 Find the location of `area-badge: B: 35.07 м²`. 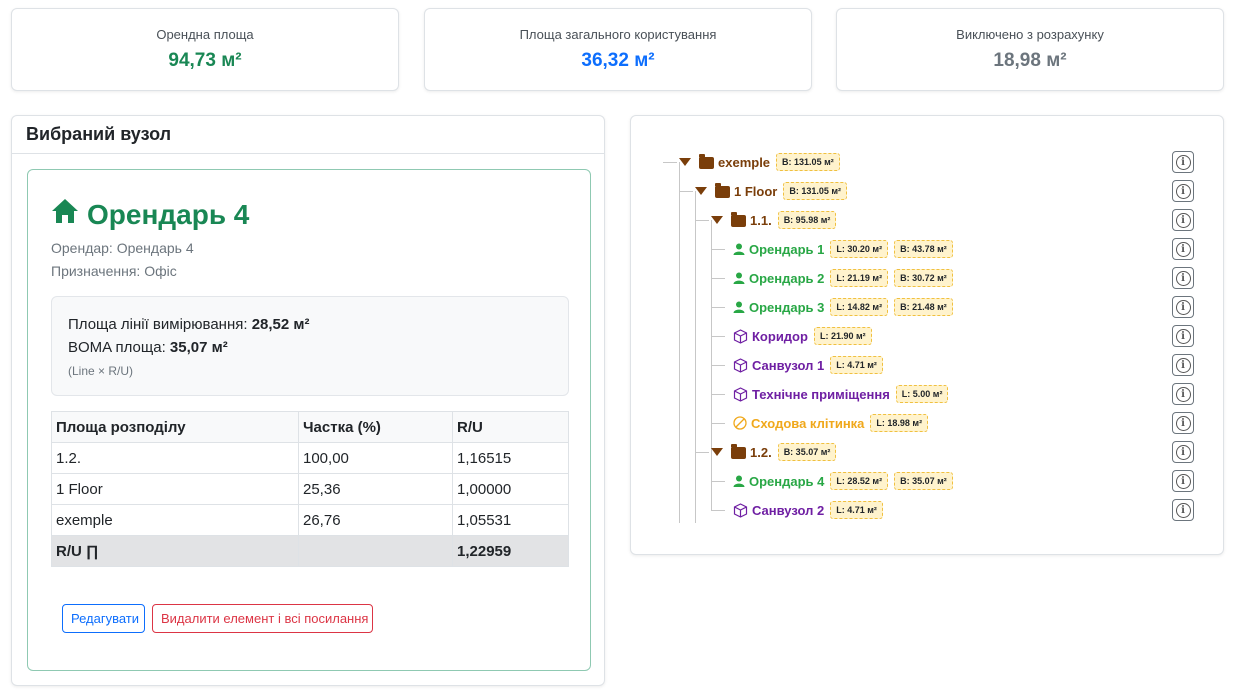

area-badge: B: 35.07 м² is located at coordinates (923, 481).